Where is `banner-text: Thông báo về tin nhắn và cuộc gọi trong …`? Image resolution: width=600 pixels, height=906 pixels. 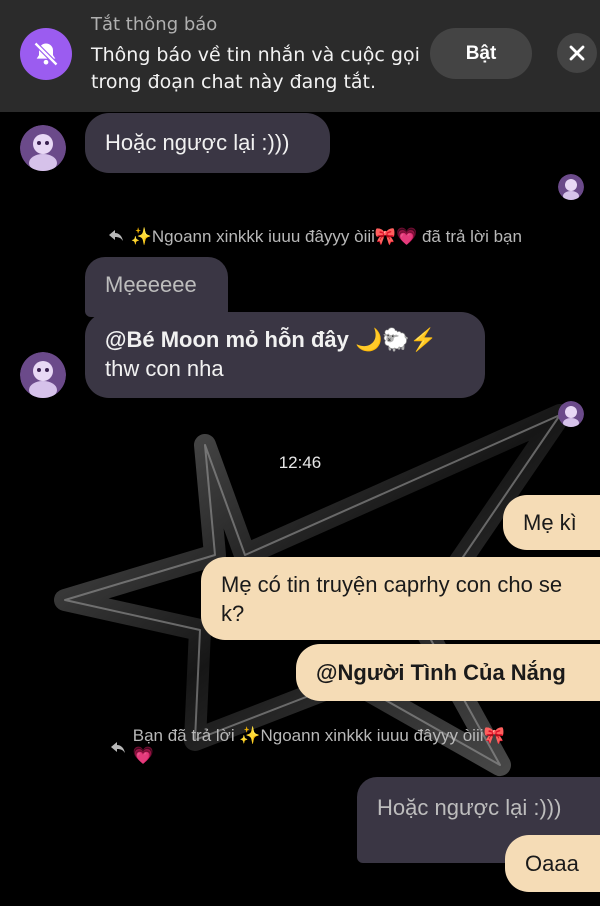
banner-text: Thông báo về tin nhắn và cuộc gọi trong … is located at coordinates (255, 68).